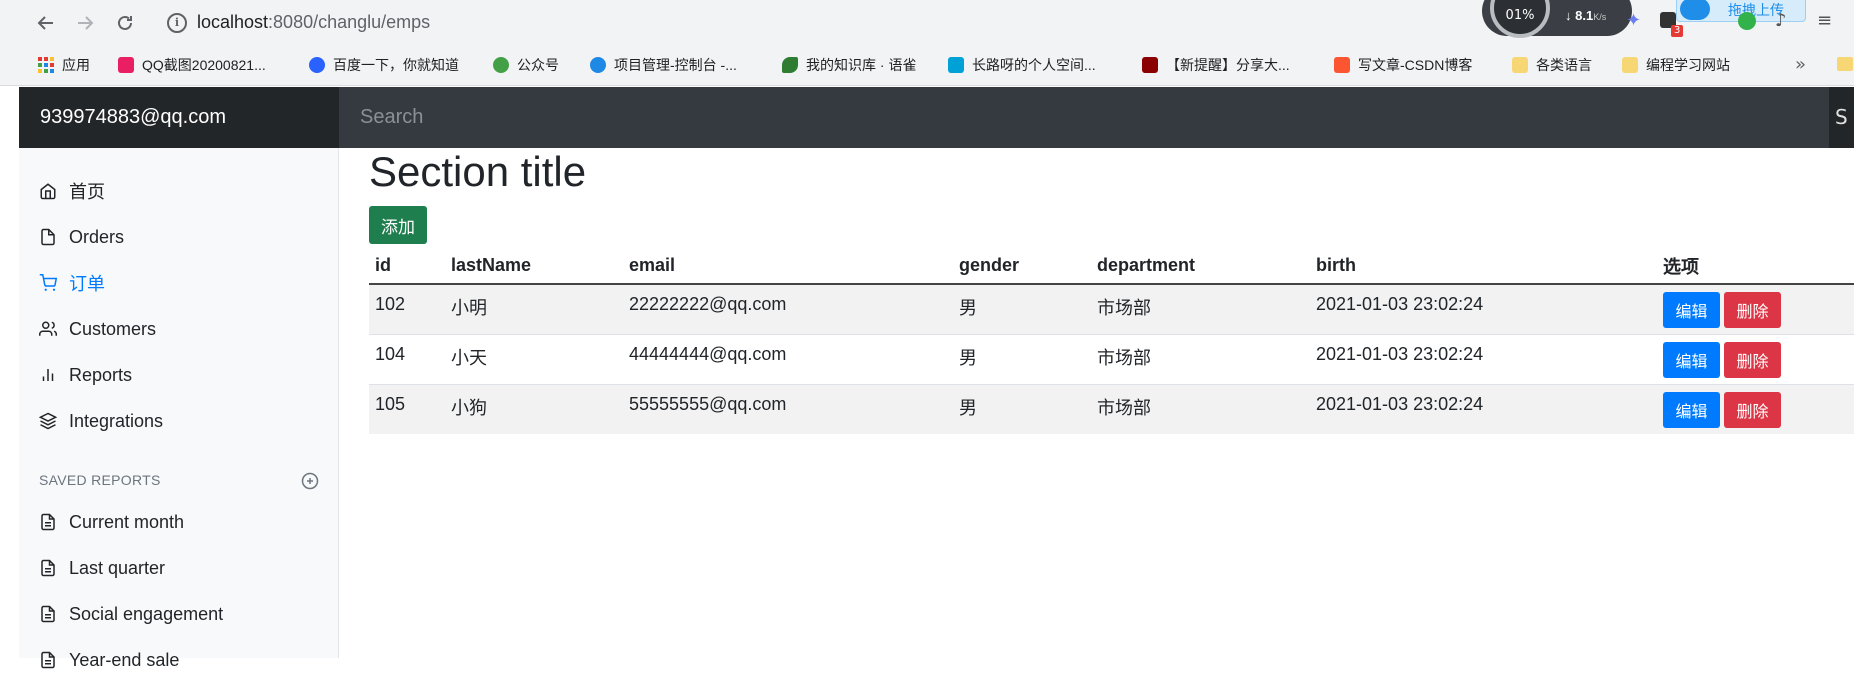 Image resolution: width=1854 pixels, height=675 pixels. I want to click on sidebar-item-dingdan: 订单, so click(179, 283).